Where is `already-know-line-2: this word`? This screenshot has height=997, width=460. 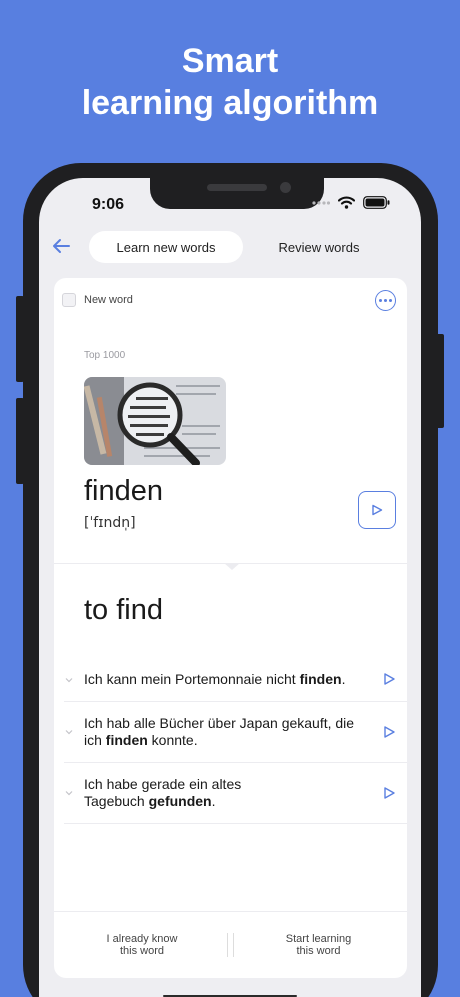
already-know-line-2: this word is located at coordinates (142, 951).